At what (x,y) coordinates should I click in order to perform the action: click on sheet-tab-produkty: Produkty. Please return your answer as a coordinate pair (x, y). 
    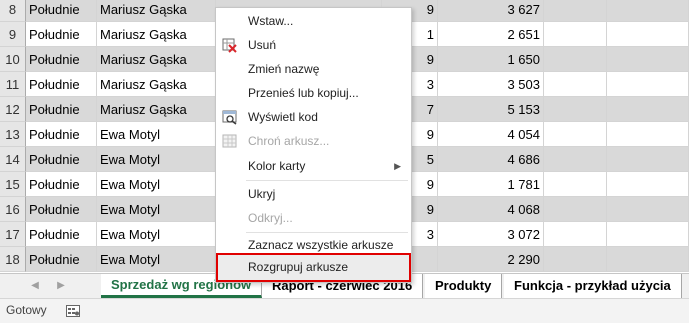
    Looking at the image, I should click on (464, 286).